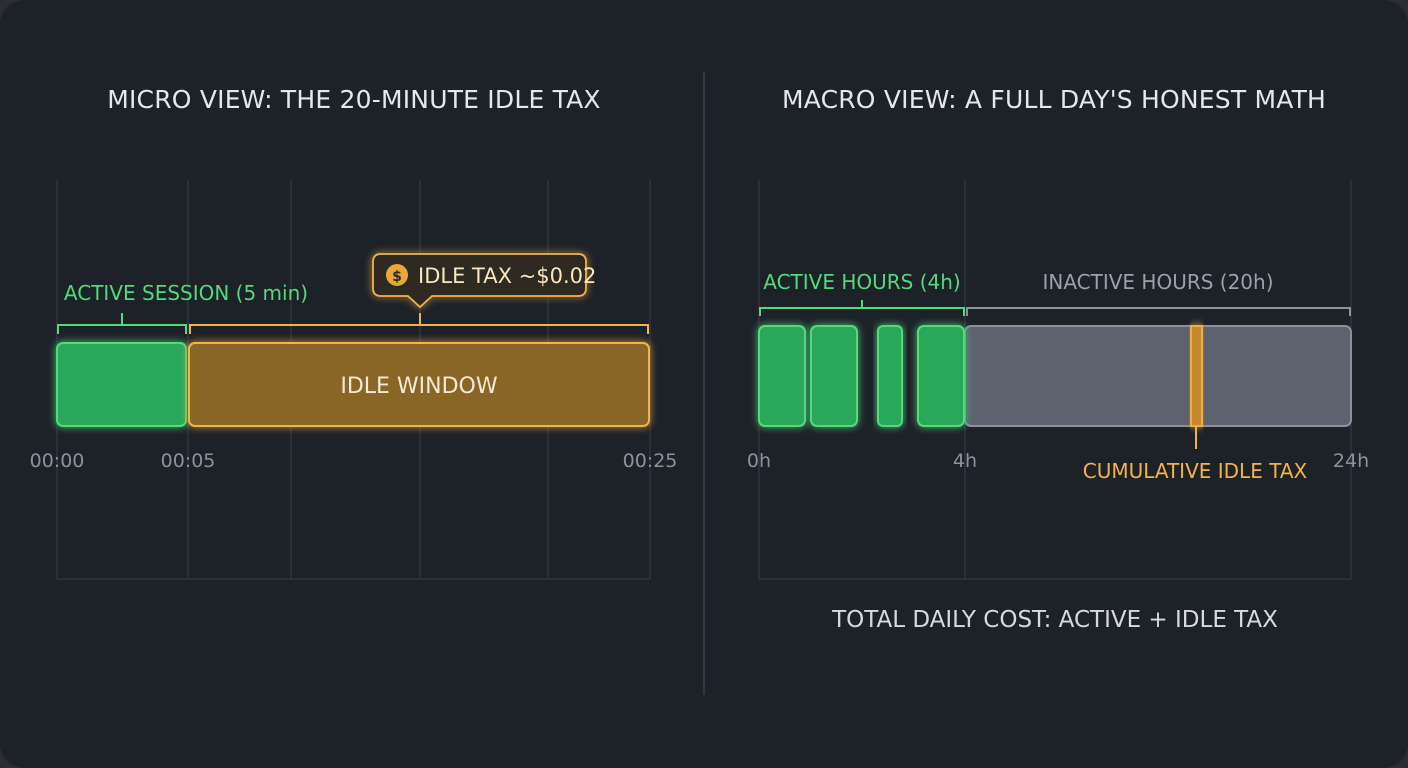  Describe the element at coordinates (122, 323) in the screenshot. I see `micro-active-bracket` at that location.